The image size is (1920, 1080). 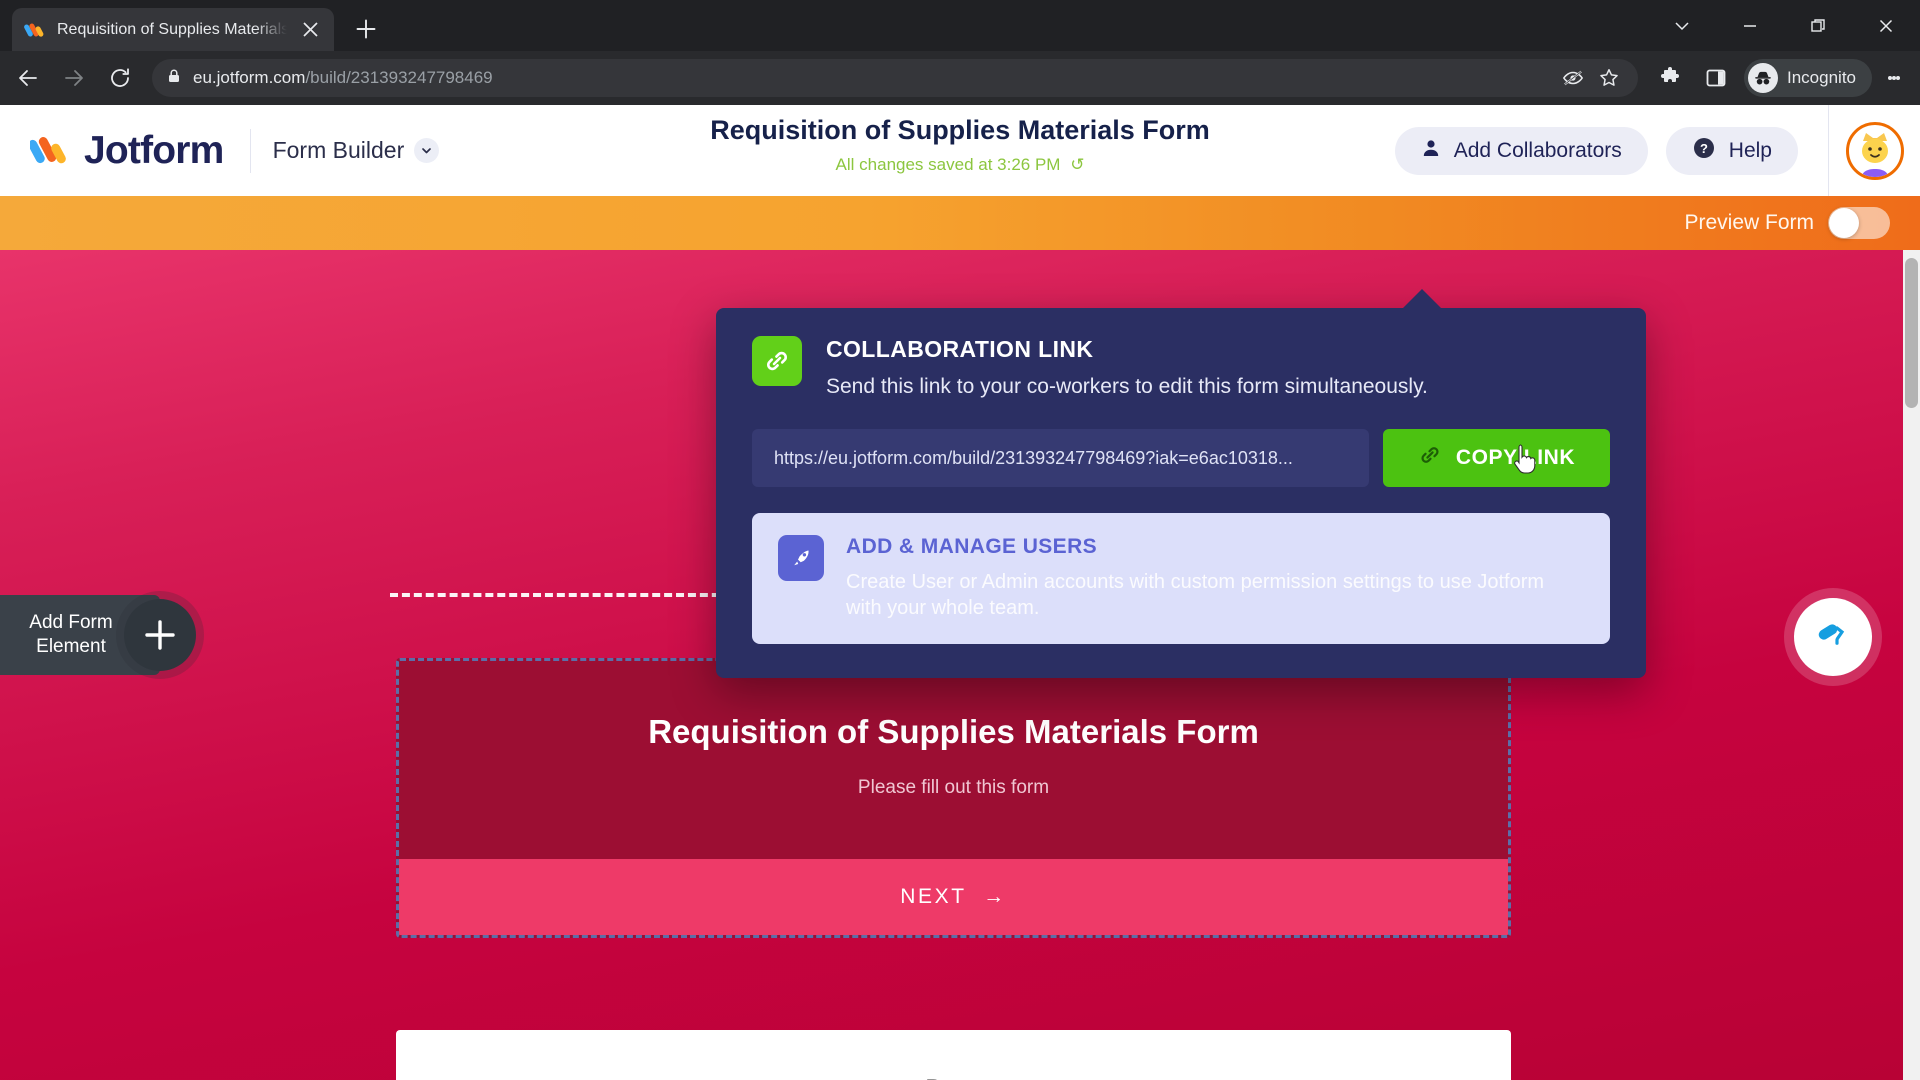 I want to click on window-controls, so click(x=1784, y=25).